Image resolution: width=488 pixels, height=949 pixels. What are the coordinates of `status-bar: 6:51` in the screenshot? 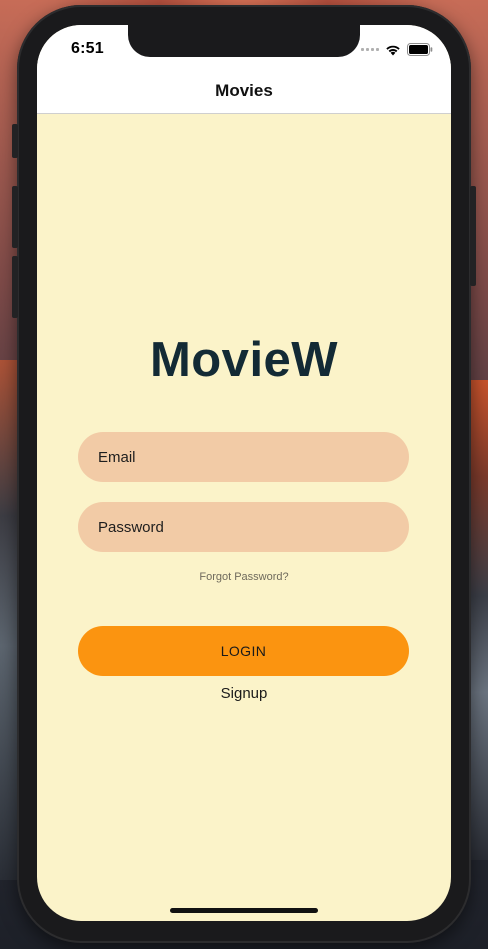 It's located at (244, 47).